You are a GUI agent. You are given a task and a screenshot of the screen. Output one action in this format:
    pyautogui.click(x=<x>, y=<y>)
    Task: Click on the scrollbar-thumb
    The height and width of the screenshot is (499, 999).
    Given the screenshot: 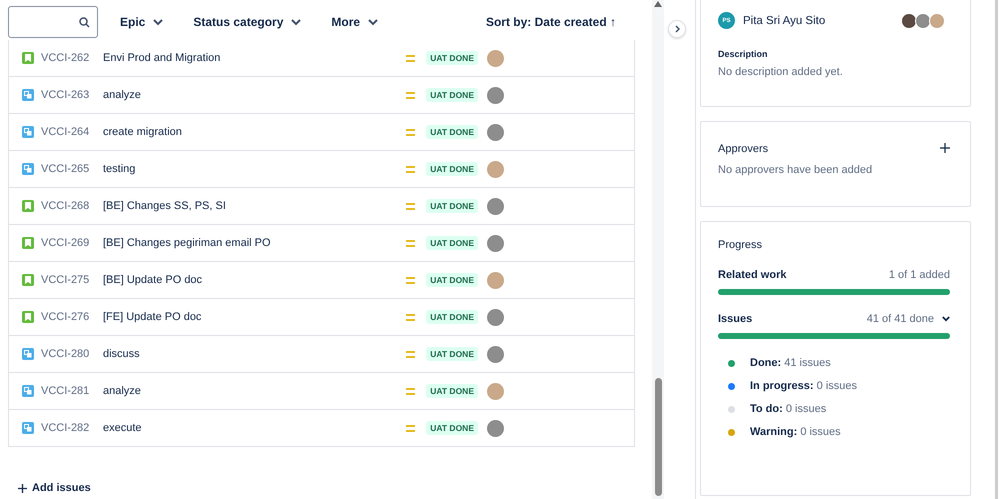 What is the action you would take?
    pyautogui.click(x=658, y=437)
    